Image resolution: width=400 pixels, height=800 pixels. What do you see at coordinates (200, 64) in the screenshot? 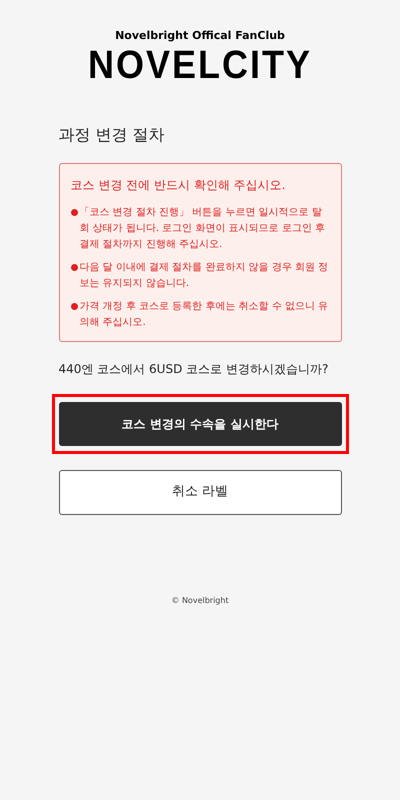
I see `logo: NOVELCITY` at bounding box center [200, 64].